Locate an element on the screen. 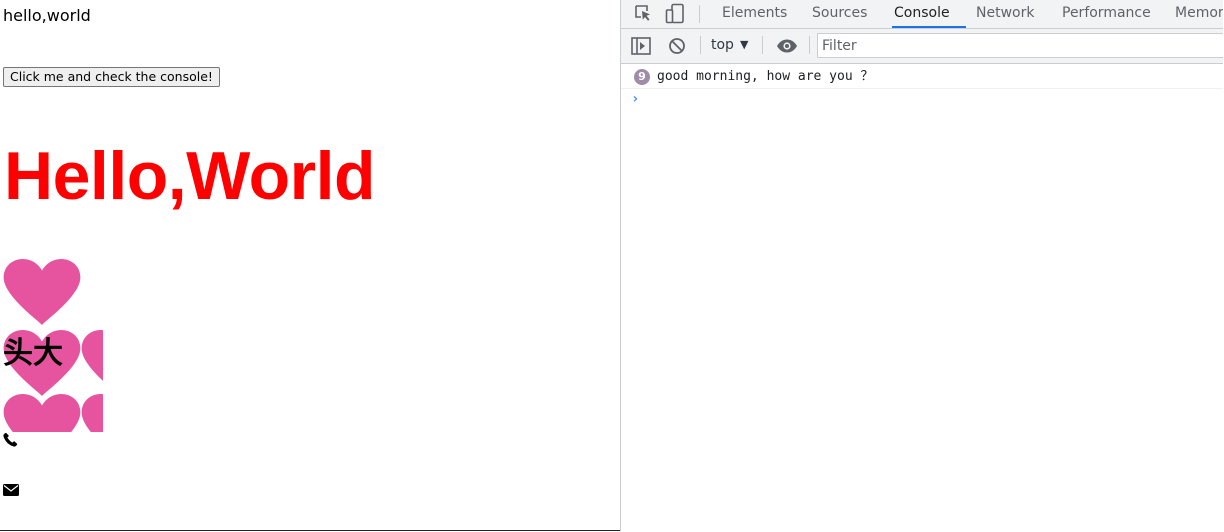  page-heading: Hello,World is located at coordinates (190, 176).